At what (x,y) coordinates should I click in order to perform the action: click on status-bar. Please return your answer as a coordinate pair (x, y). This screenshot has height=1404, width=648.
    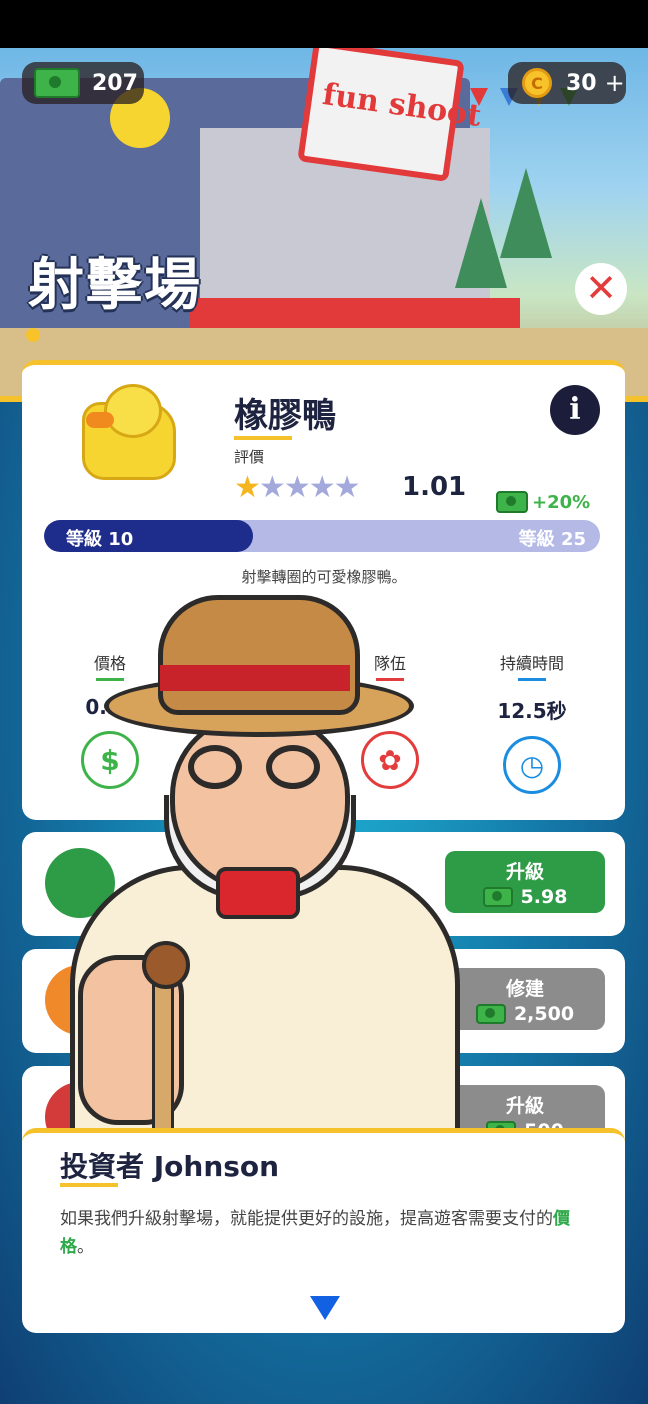
    Looking at the image, I should click on (324, 24).